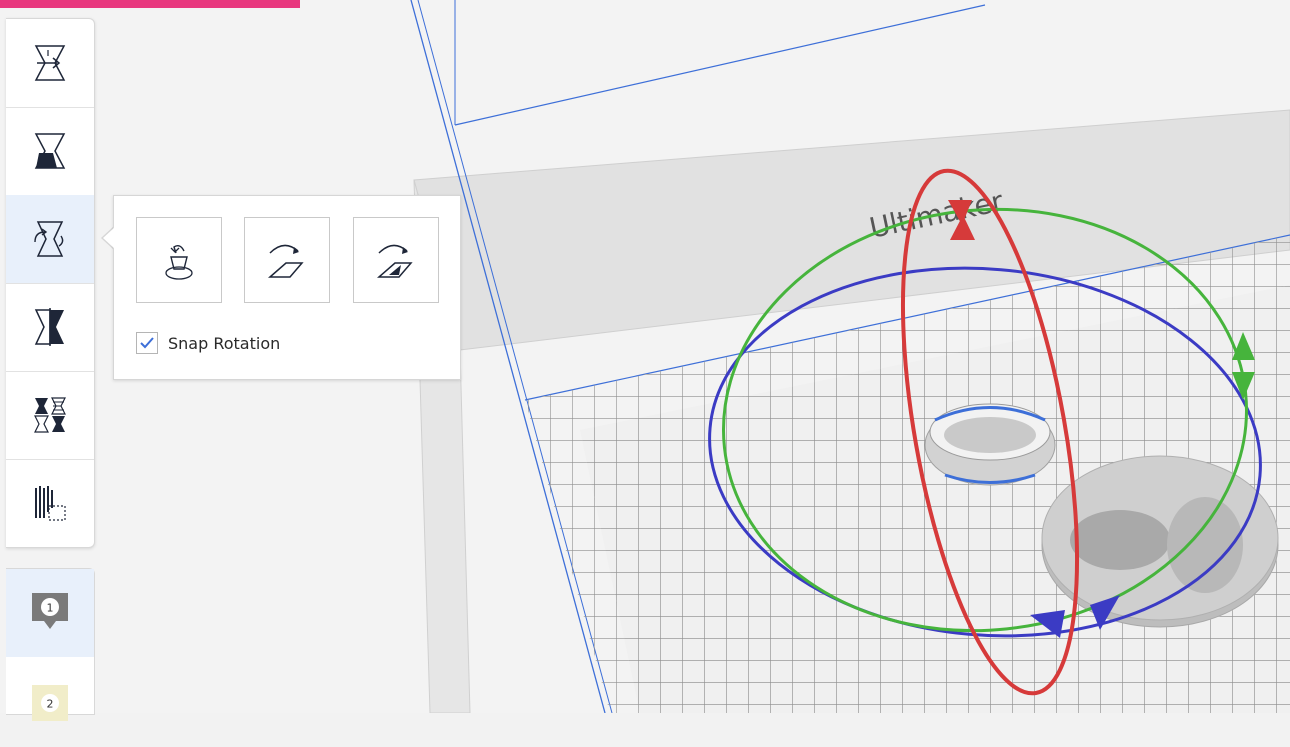 Image resolution: width=1290 pixels, height=747 pixels. I want to click on align-face-icon, so click(395, 261).